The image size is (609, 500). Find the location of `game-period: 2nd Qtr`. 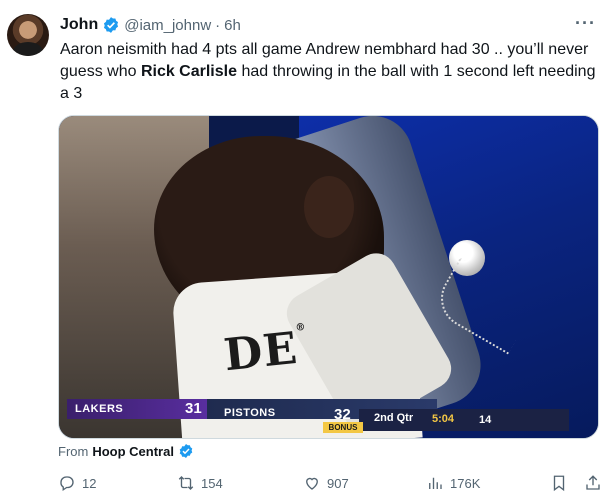

game-period: 2nd Qtr is located at coordinates (394, 418).